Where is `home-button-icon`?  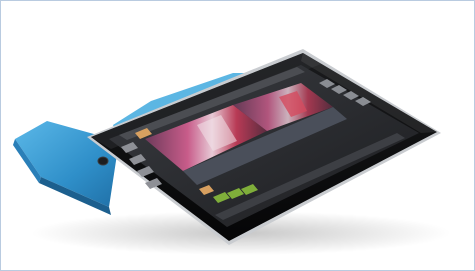 home-button-icon is located at coordinates (103, 161).